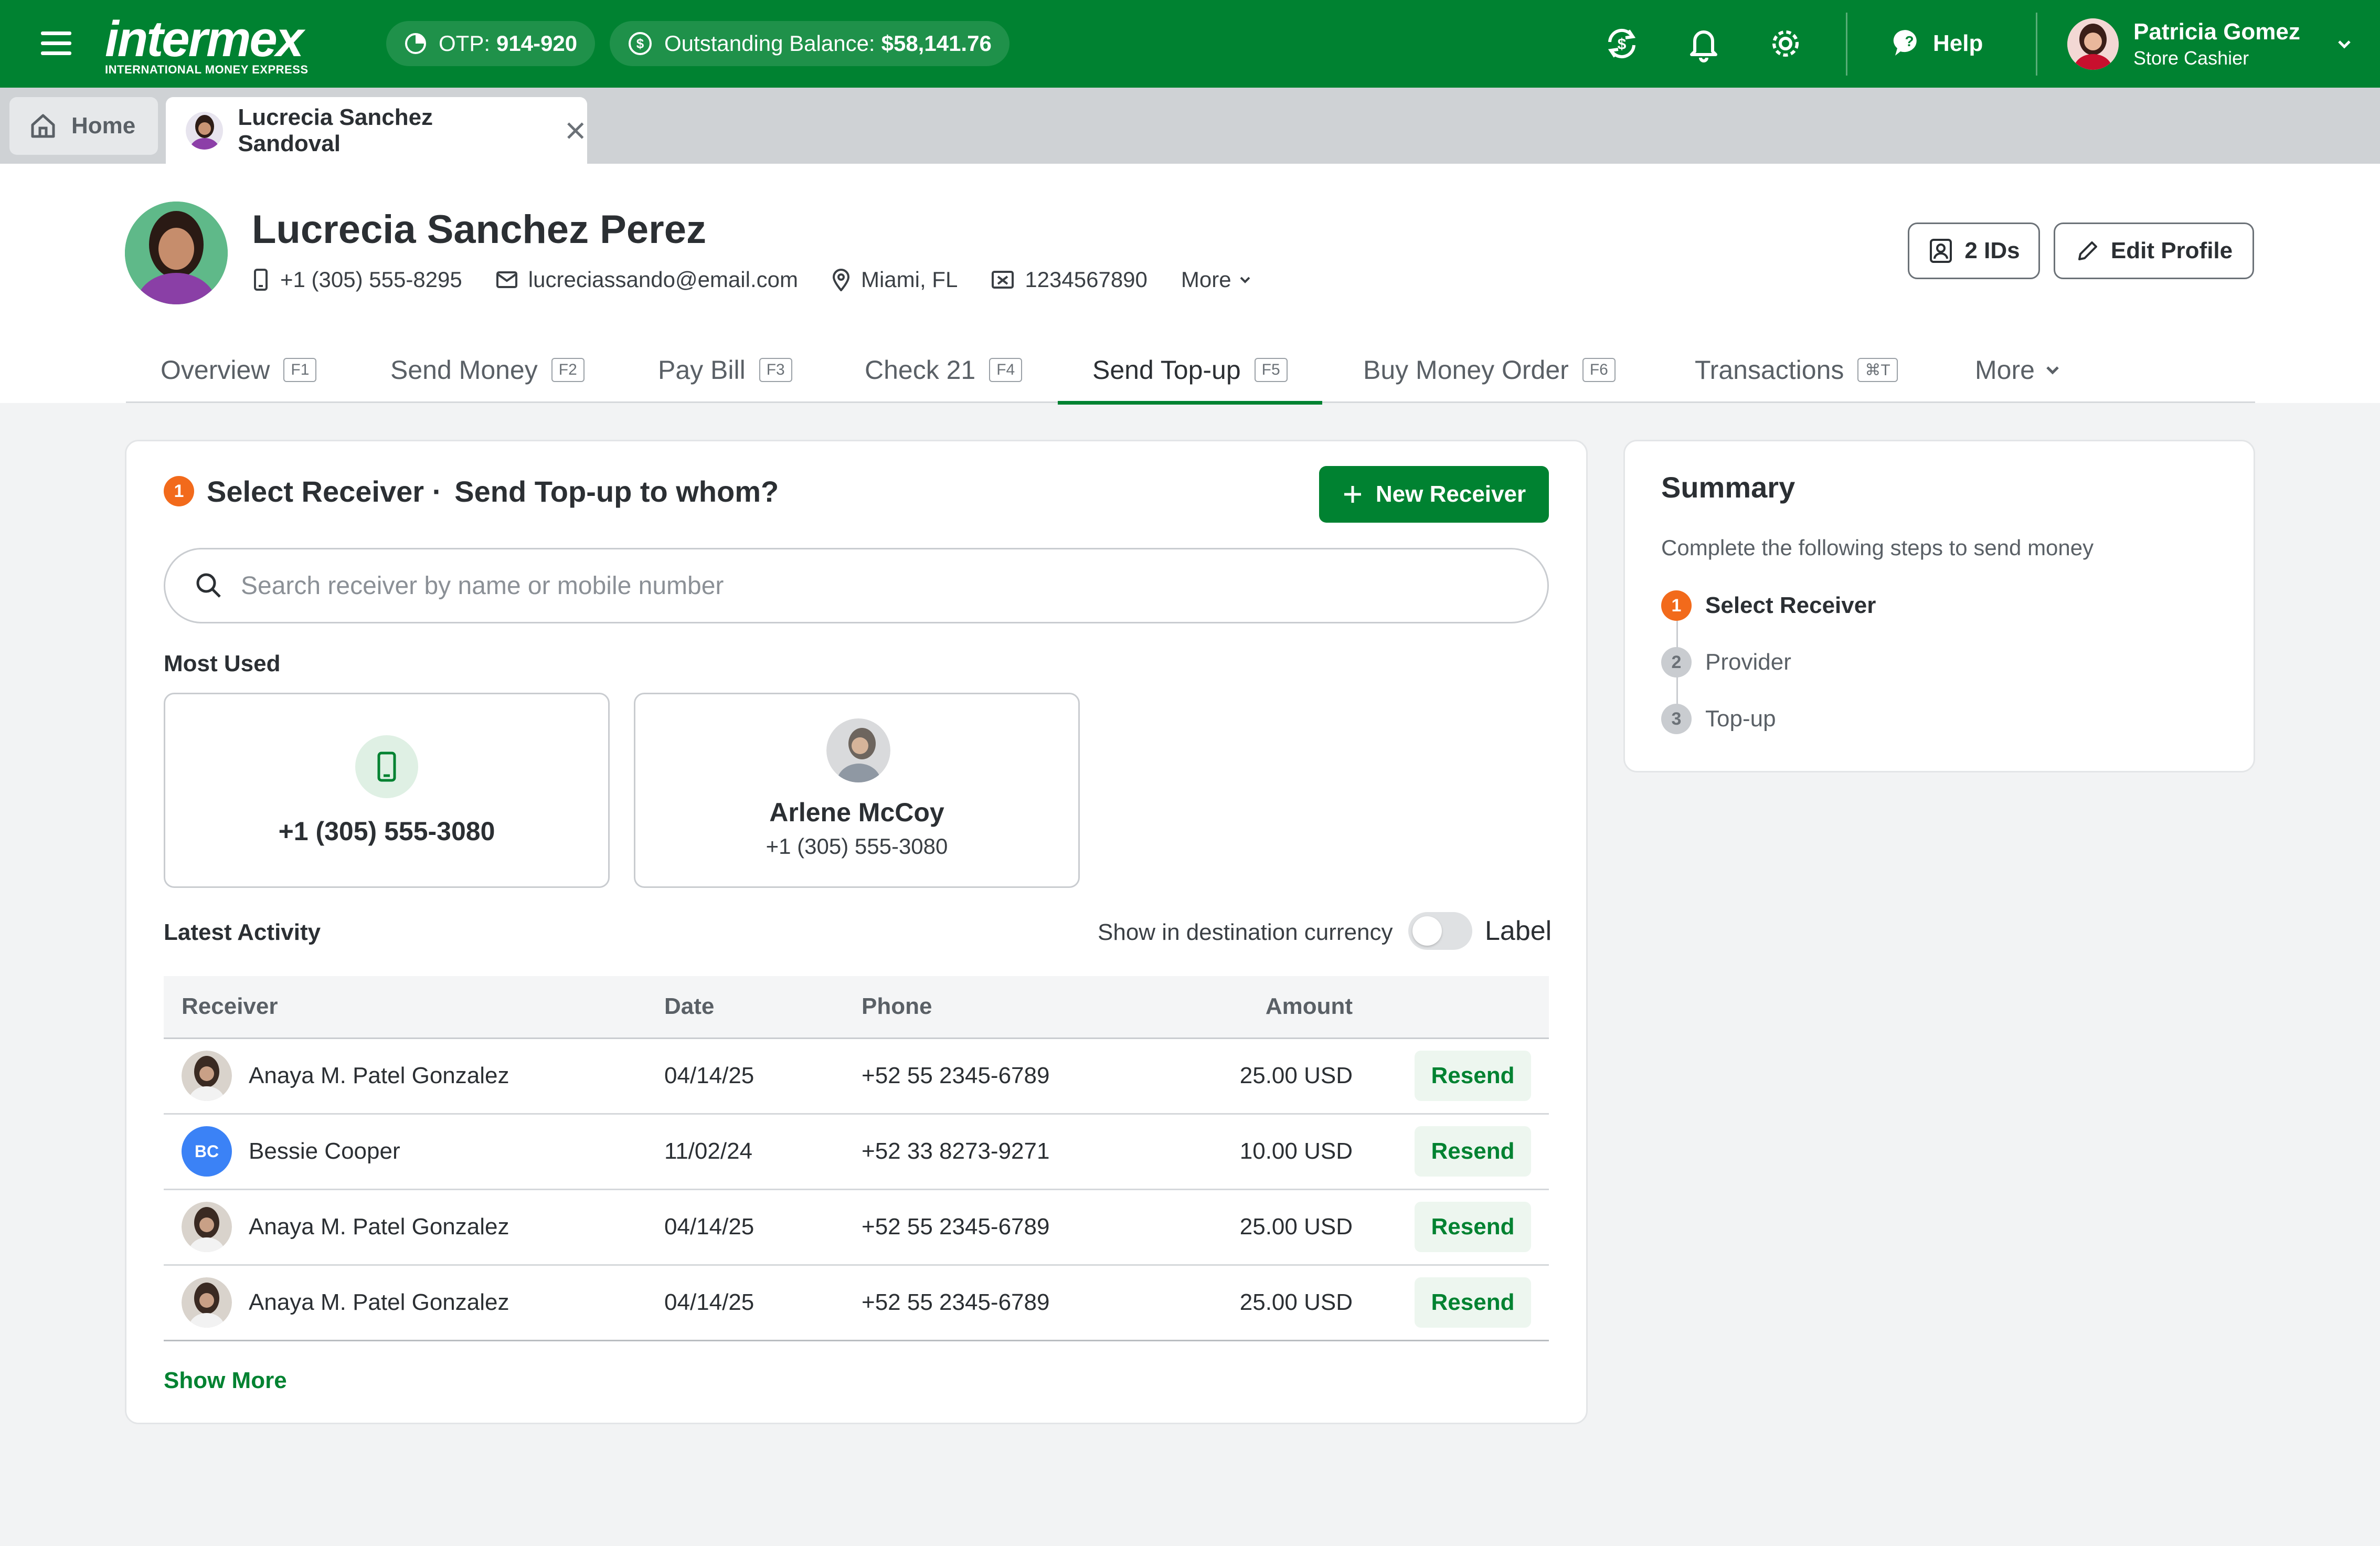 The width and height of the screenshot is (2380, 1546). I want to click on tab-more: More, so click(2019, 370).